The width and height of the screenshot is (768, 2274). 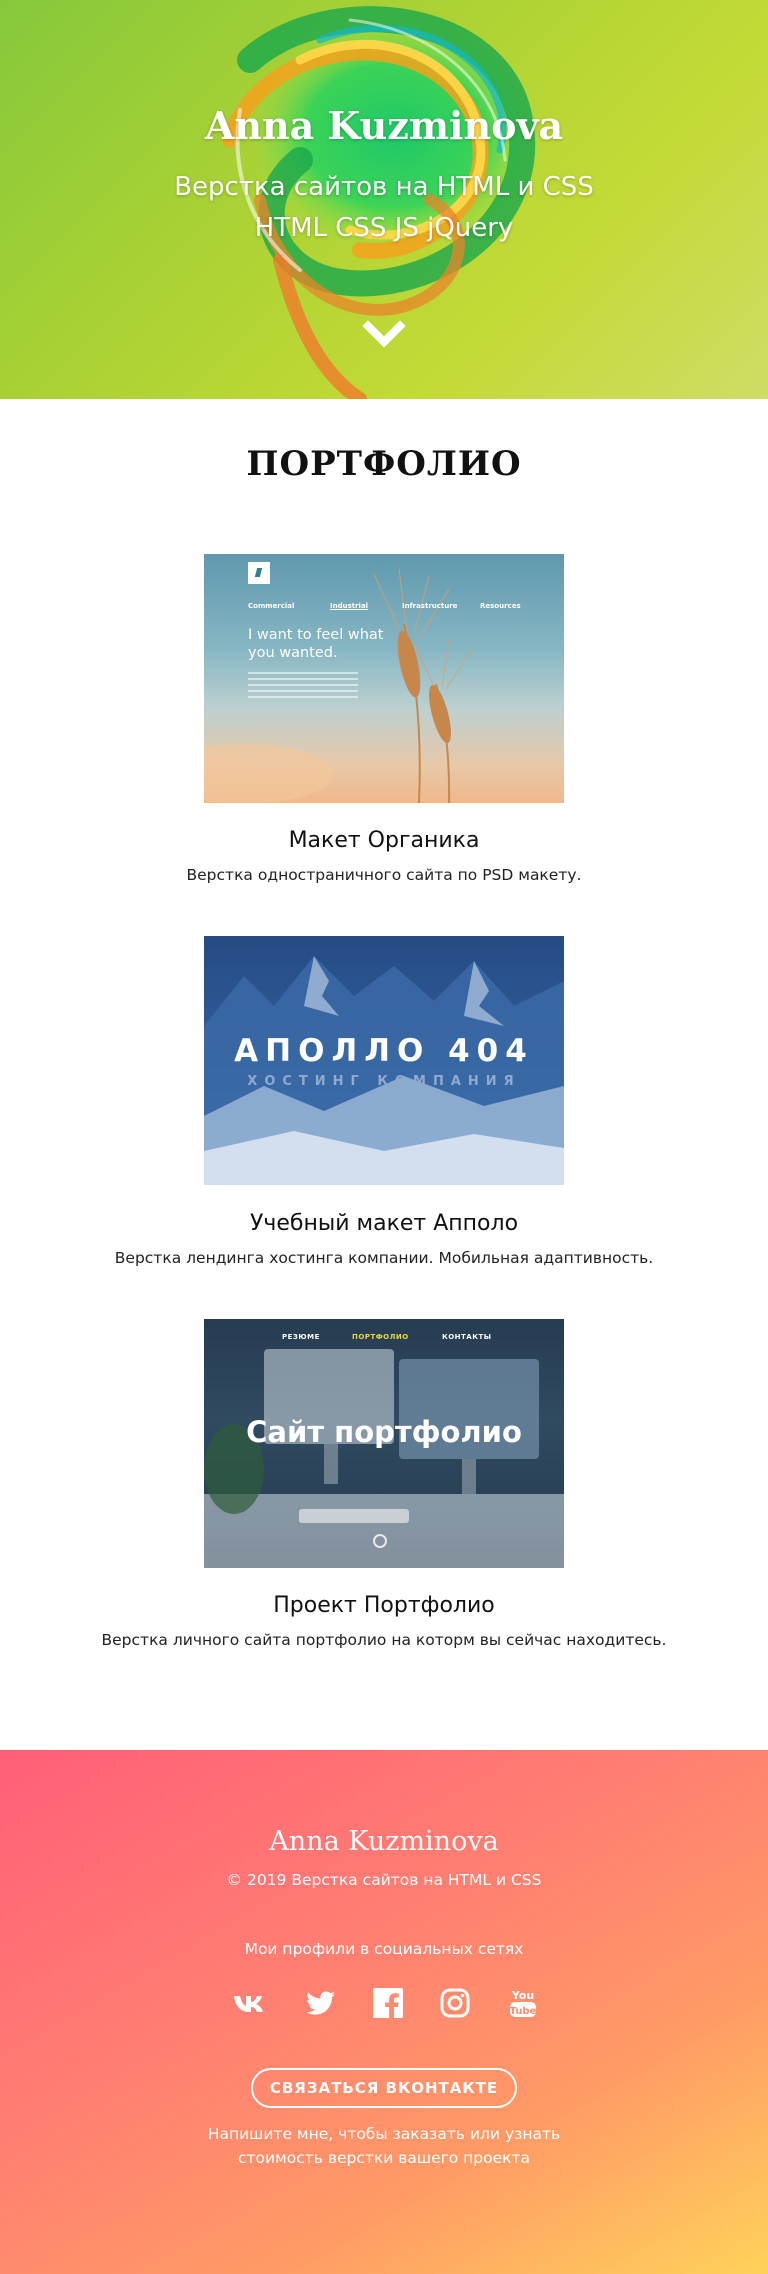 What do you see at coordinates (384, 2088) in the screenshot?
I see `contact-vk-button: СВЯЗАТЬСЯ ВКОНТАКТЕ` at bounding box center [384, 2088].